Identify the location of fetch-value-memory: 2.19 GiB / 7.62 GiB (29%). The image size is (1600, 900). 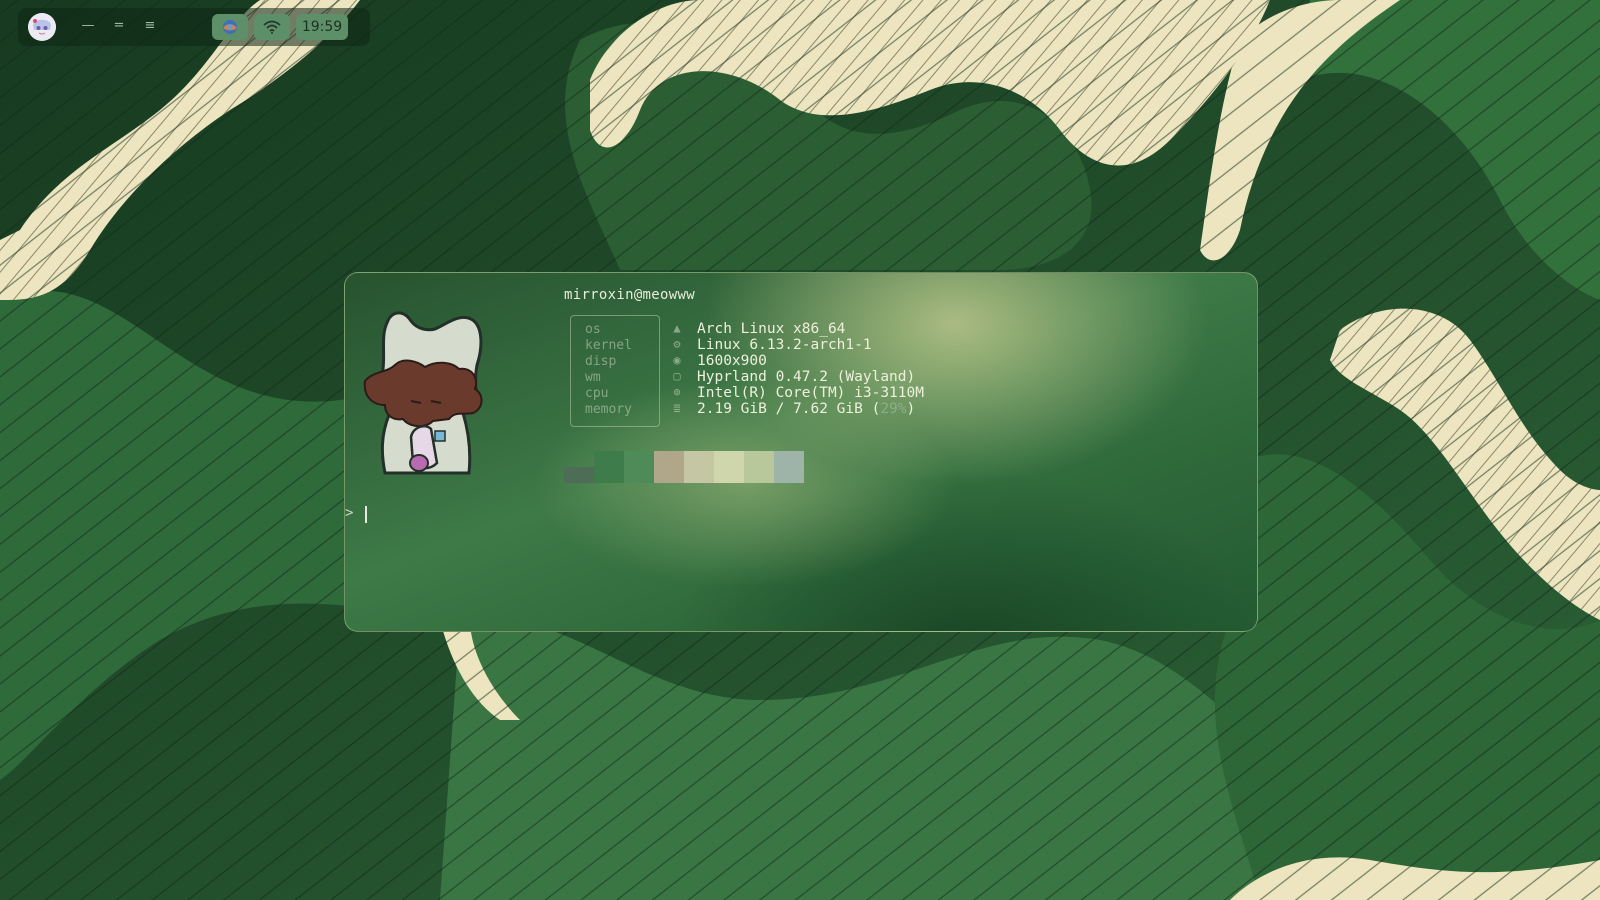
(806, 409).